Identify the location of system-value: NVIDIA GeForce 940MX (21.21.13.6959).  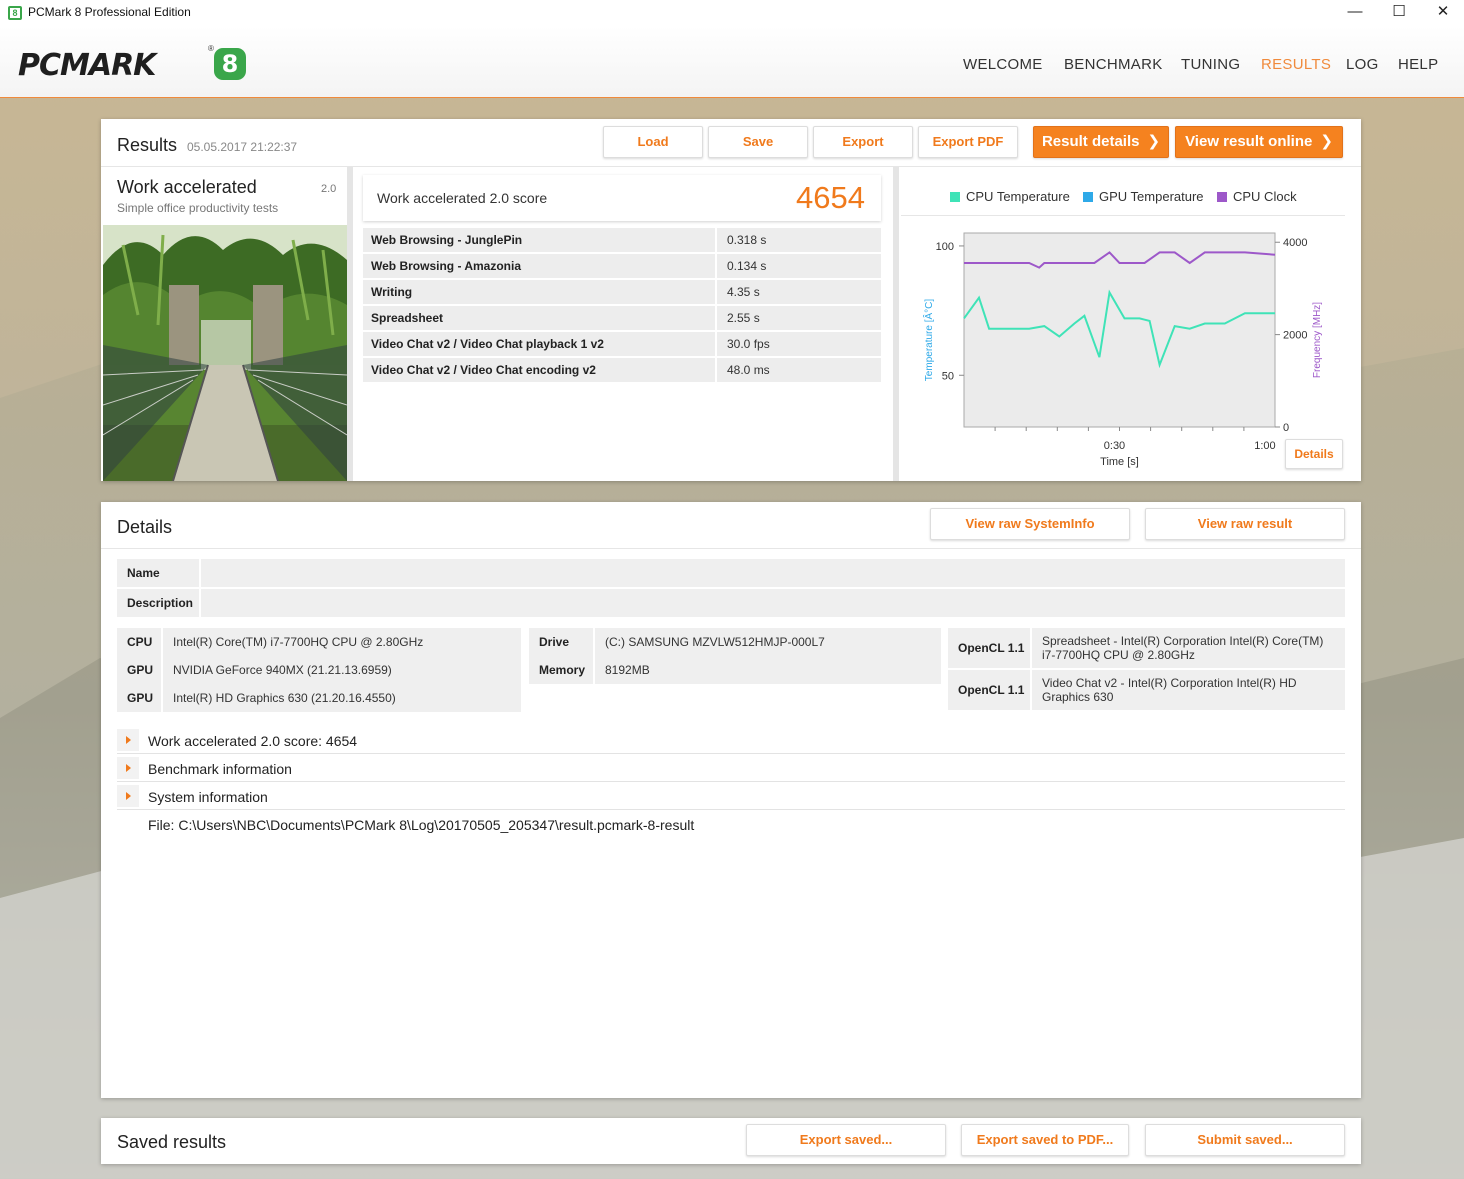
(341, 670).